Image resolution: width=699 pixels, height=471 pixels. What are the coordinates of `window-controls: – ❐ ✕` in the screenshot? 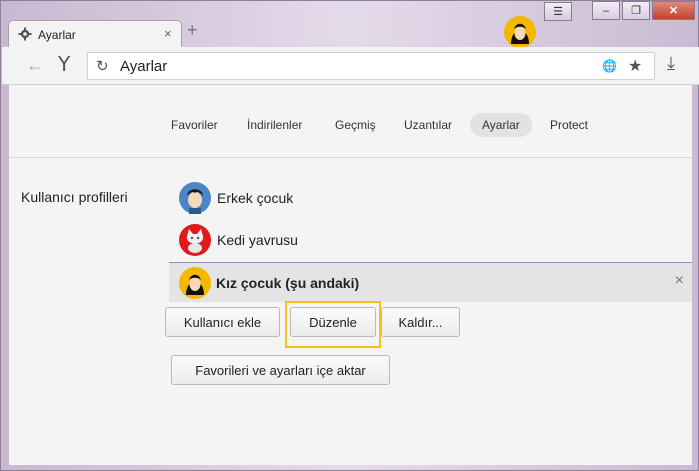 It's located at (643, 10).